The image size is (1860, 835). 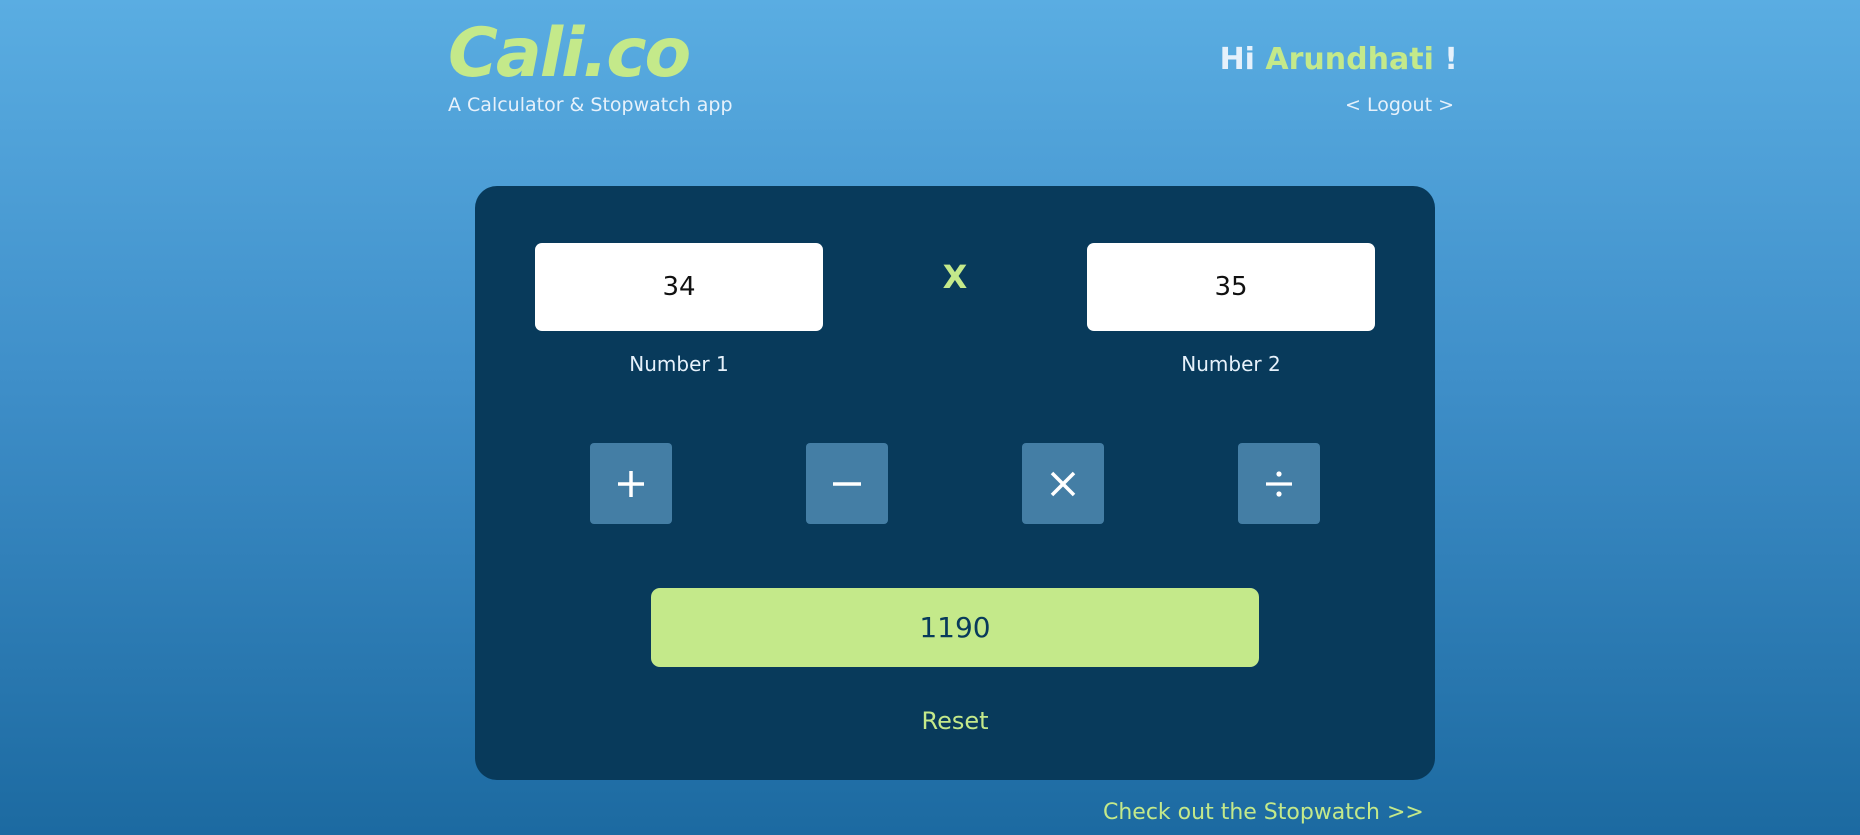 What do you see at coordinates (1242, 59) in the screenshot?
I see `greeting-prefix: Hi` at bounding box center [1242, 59].